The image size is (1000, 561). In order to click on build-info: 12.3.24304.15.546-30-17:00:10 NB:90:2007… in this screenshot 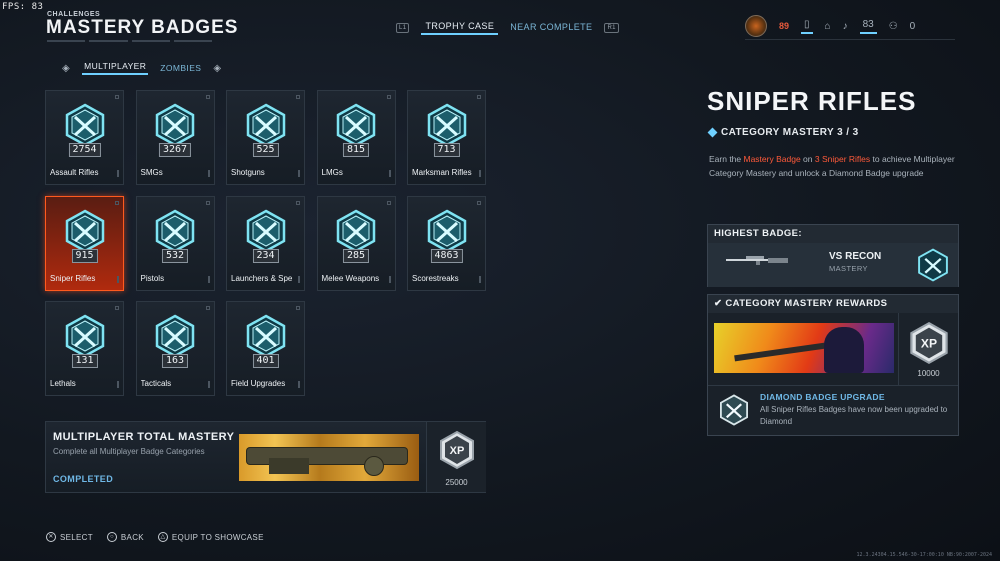, I will do `click(924, 555)`.